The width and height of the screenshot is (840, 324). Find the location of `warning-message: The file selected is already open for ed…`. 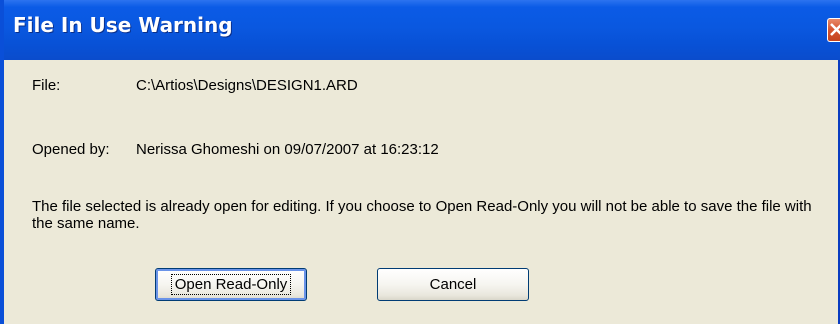

warning-message: The file selected is already open for ed… is located at coordinates (422, 215).